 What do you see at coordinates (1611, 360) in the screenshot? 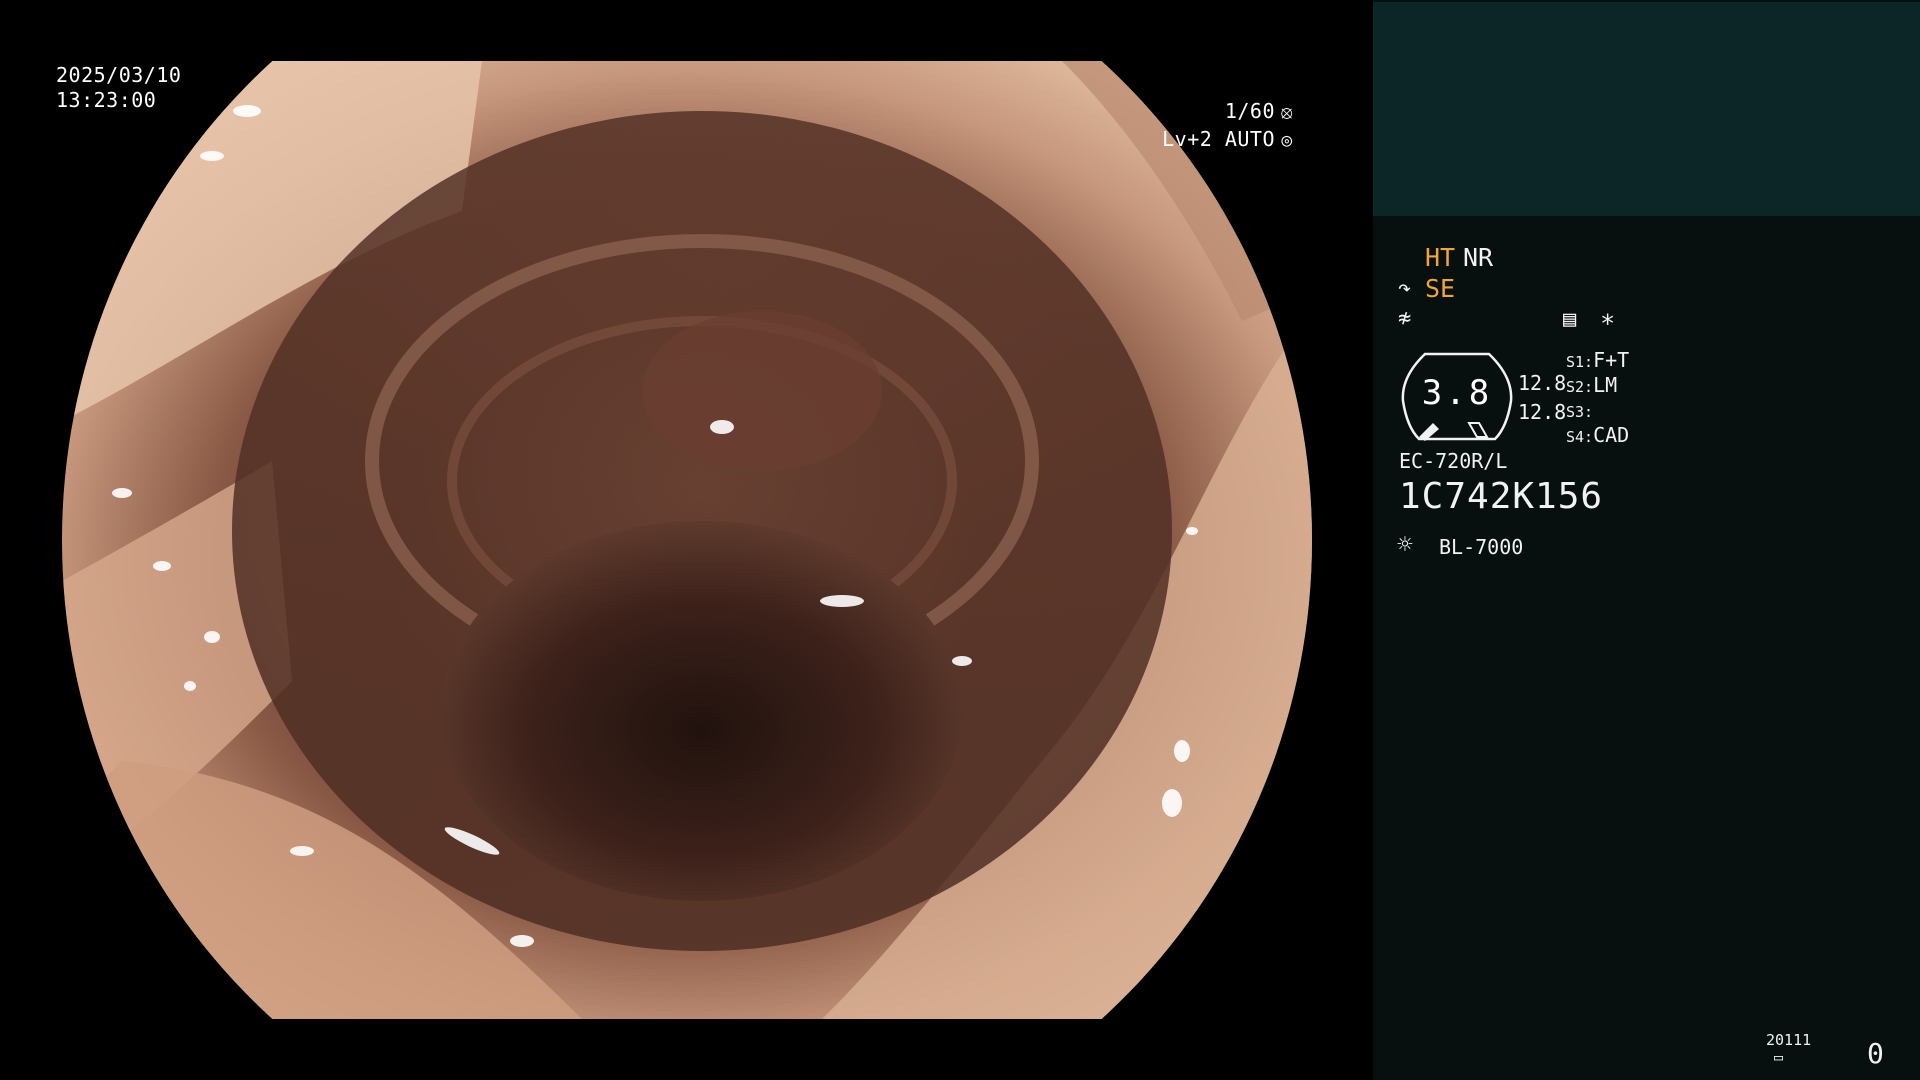
I see `switch-value: F+T` at bounding box center [1611, 360].